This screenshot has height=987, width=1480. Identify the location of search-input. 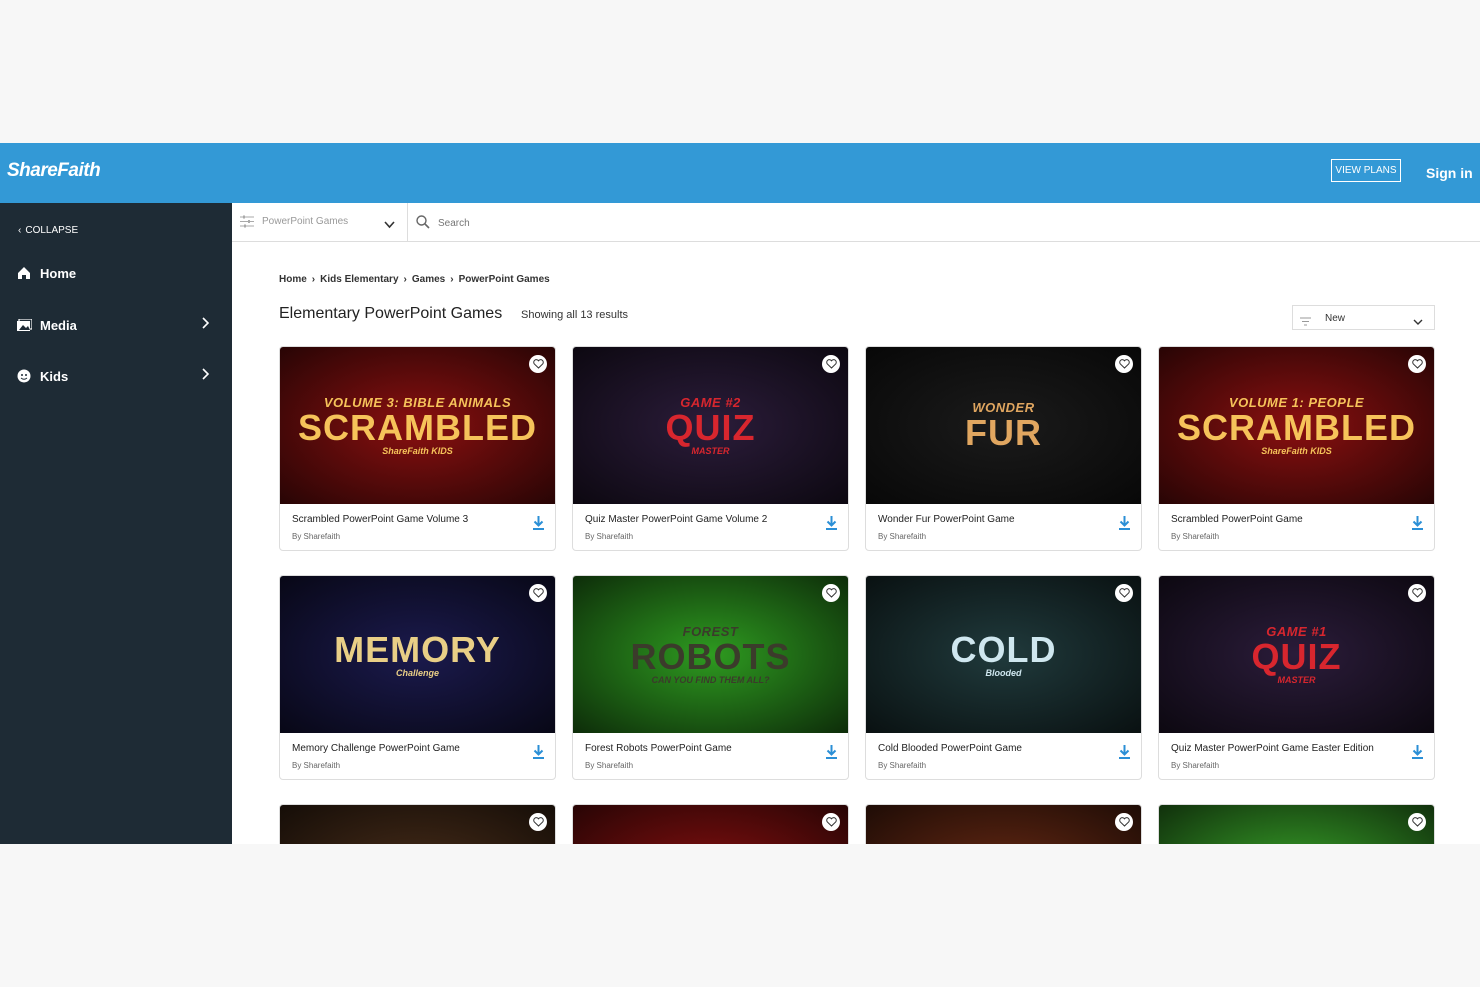
(638, 223).